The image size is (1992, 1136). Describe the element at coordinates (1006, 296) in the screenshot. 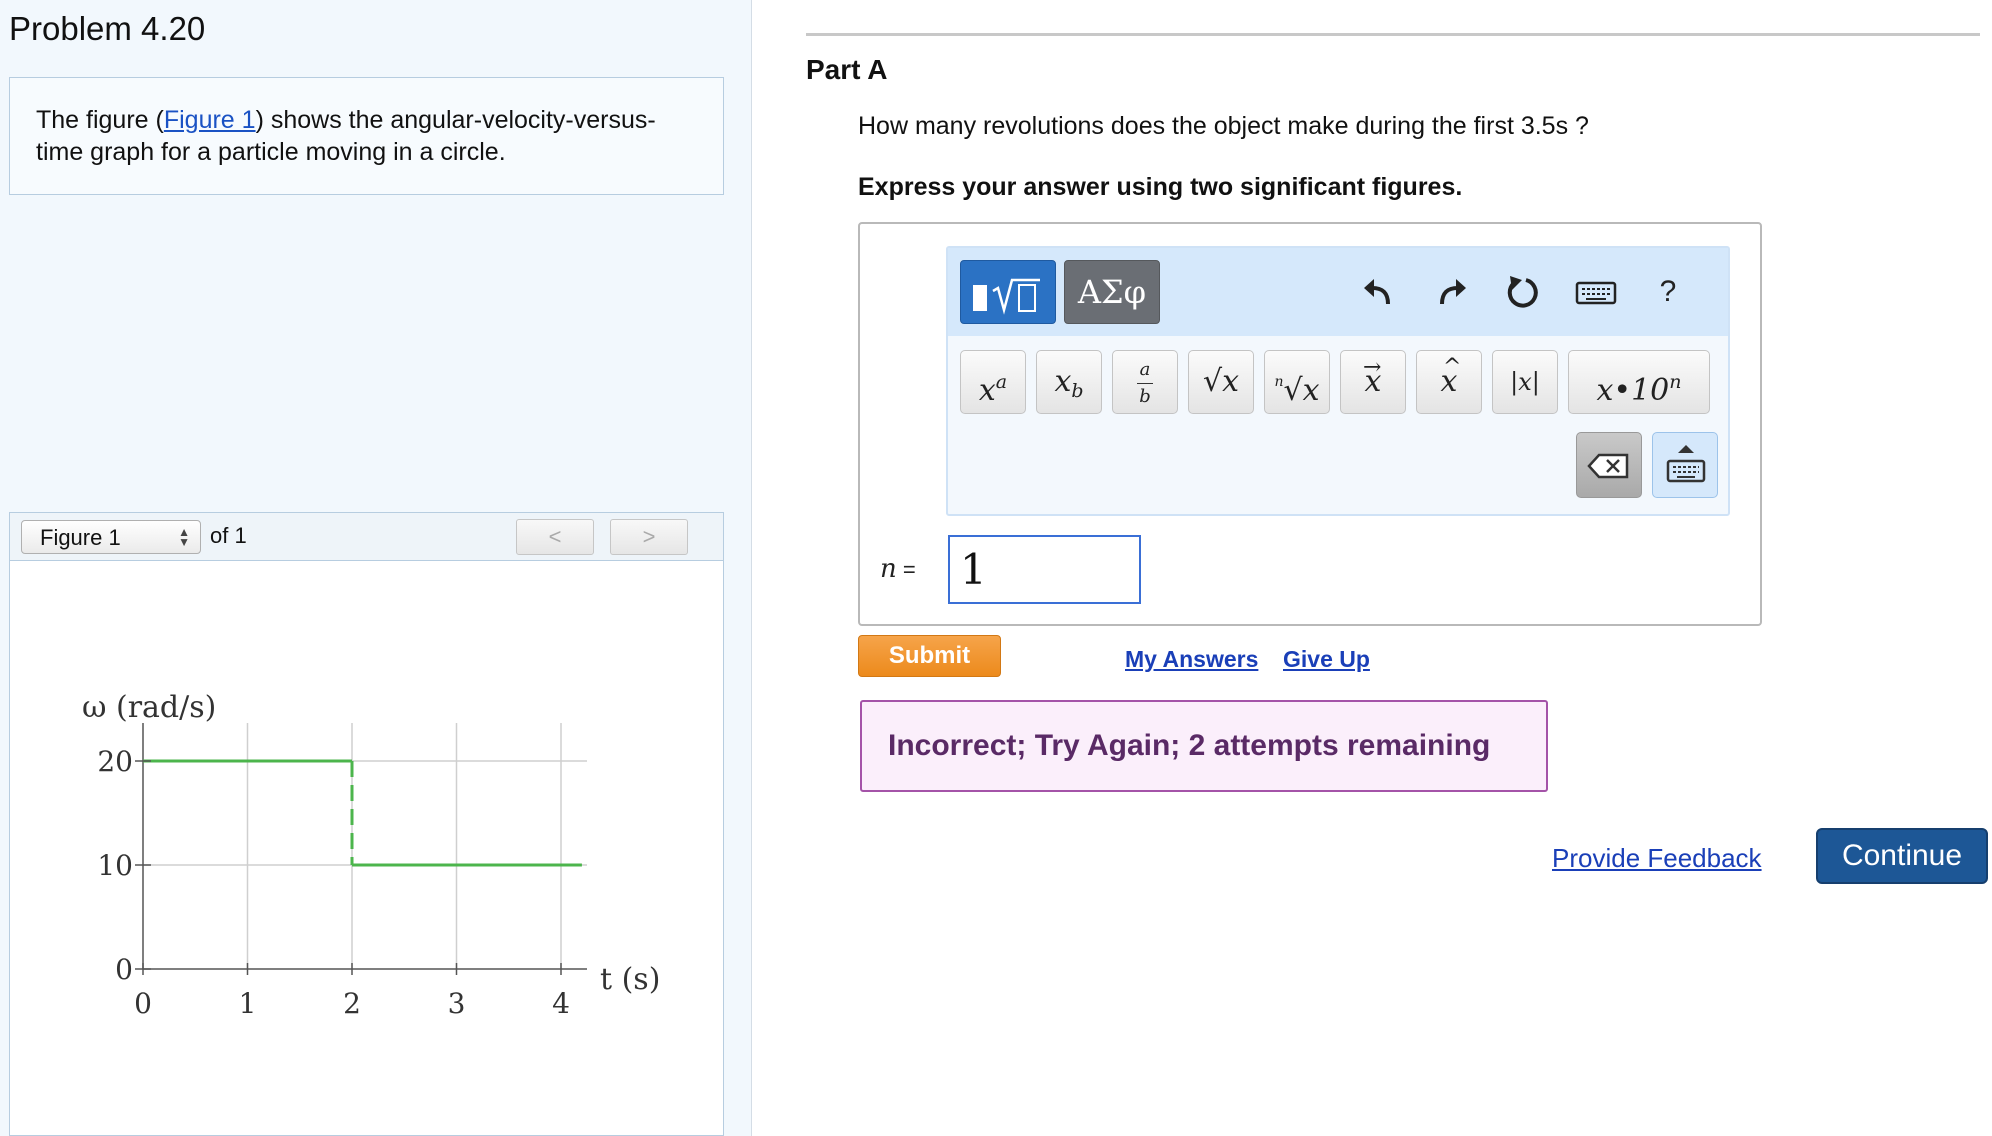

I see `templates-icon` at that location.